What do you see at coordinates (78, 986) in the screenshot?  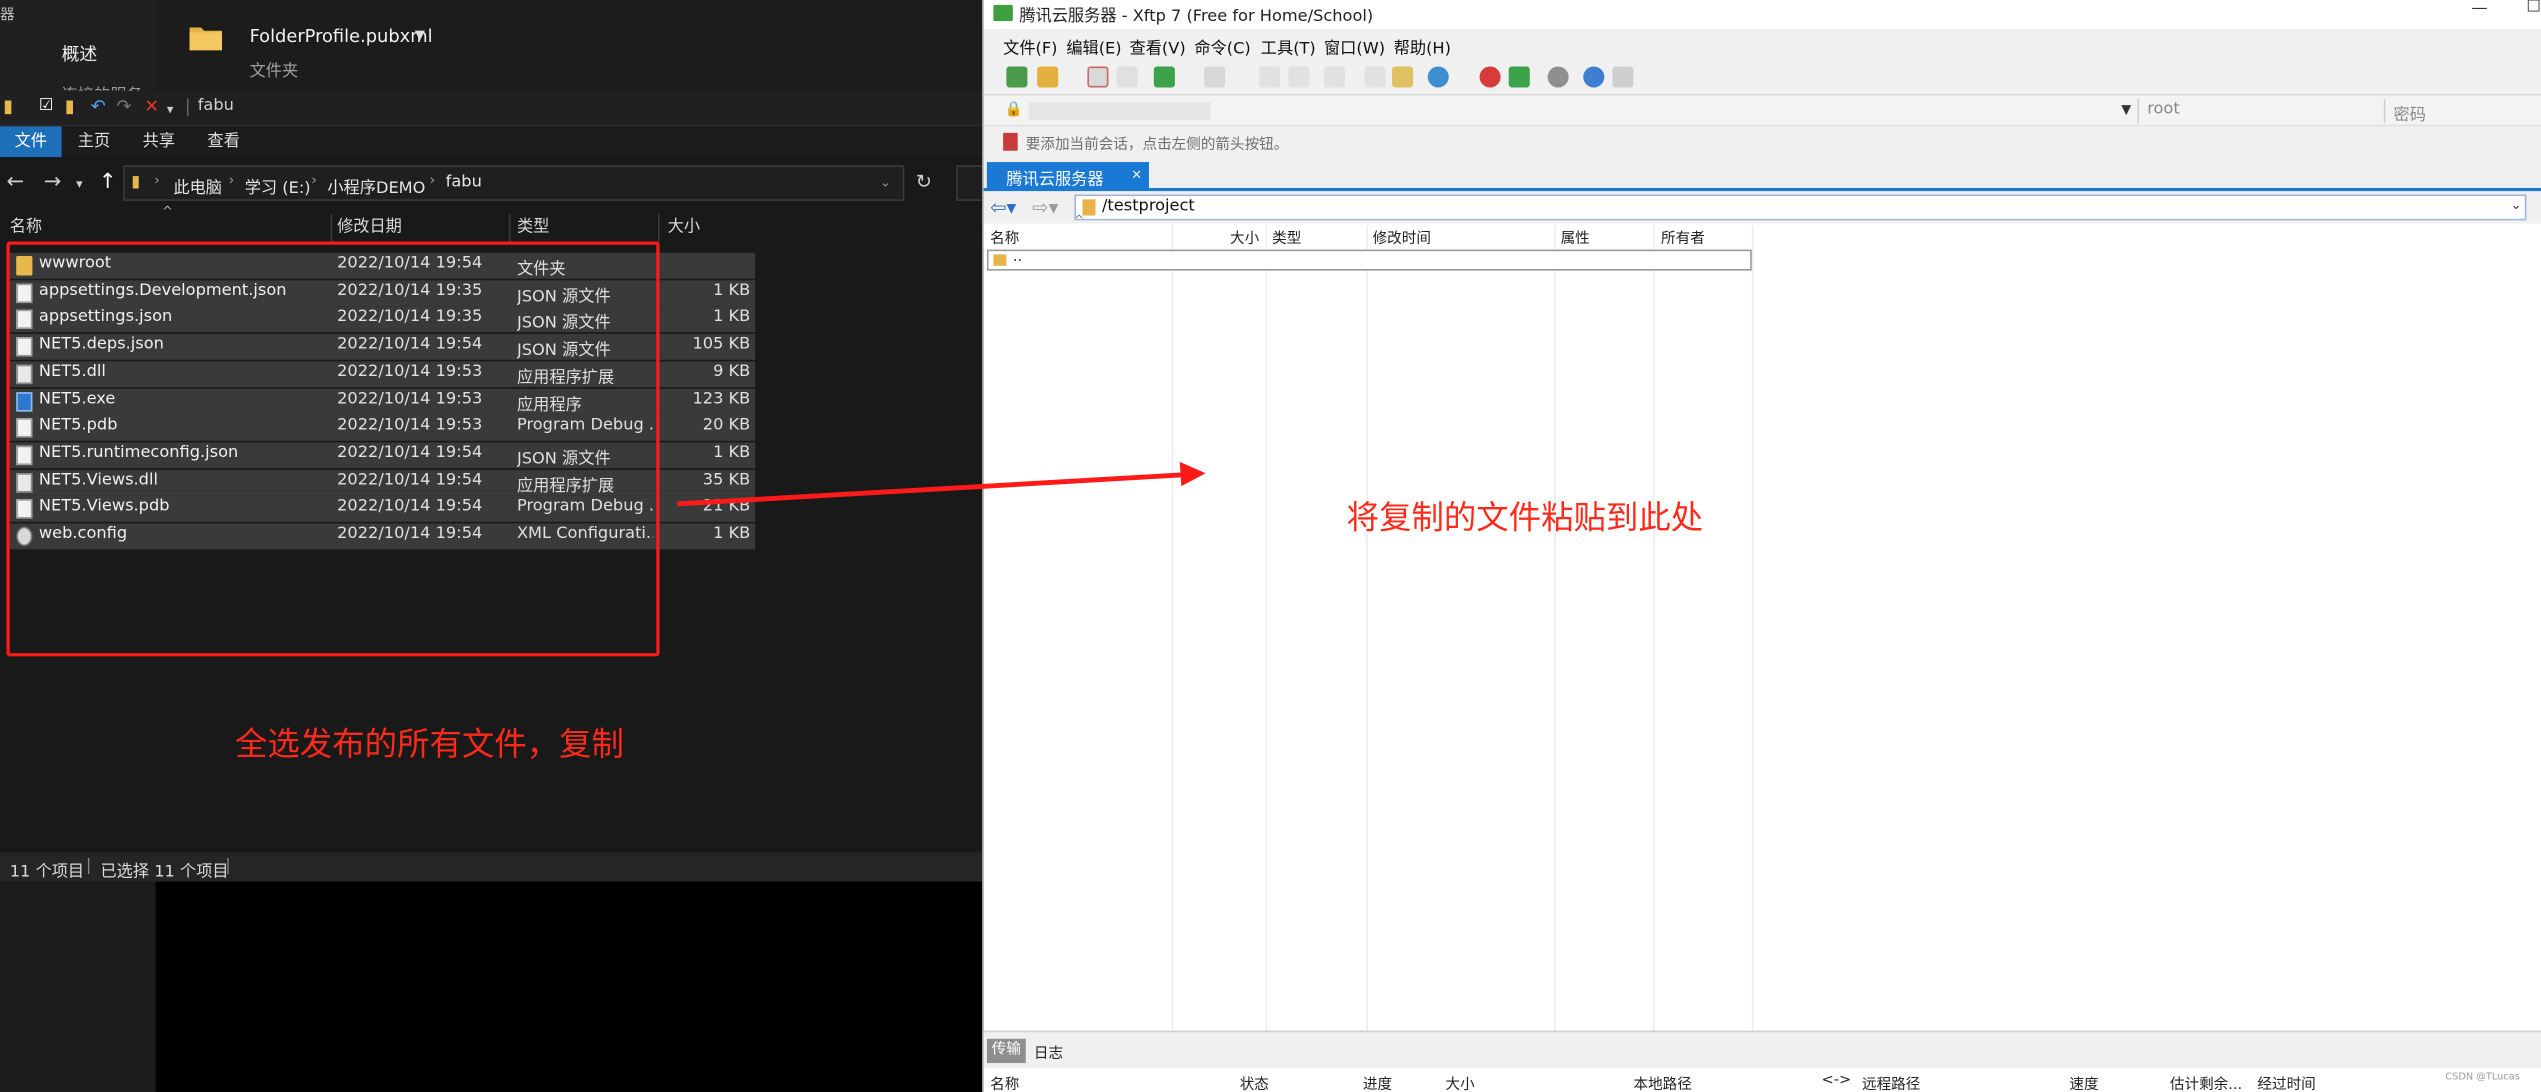 I see `sidebar-lower` at bounding box center [78, 986].